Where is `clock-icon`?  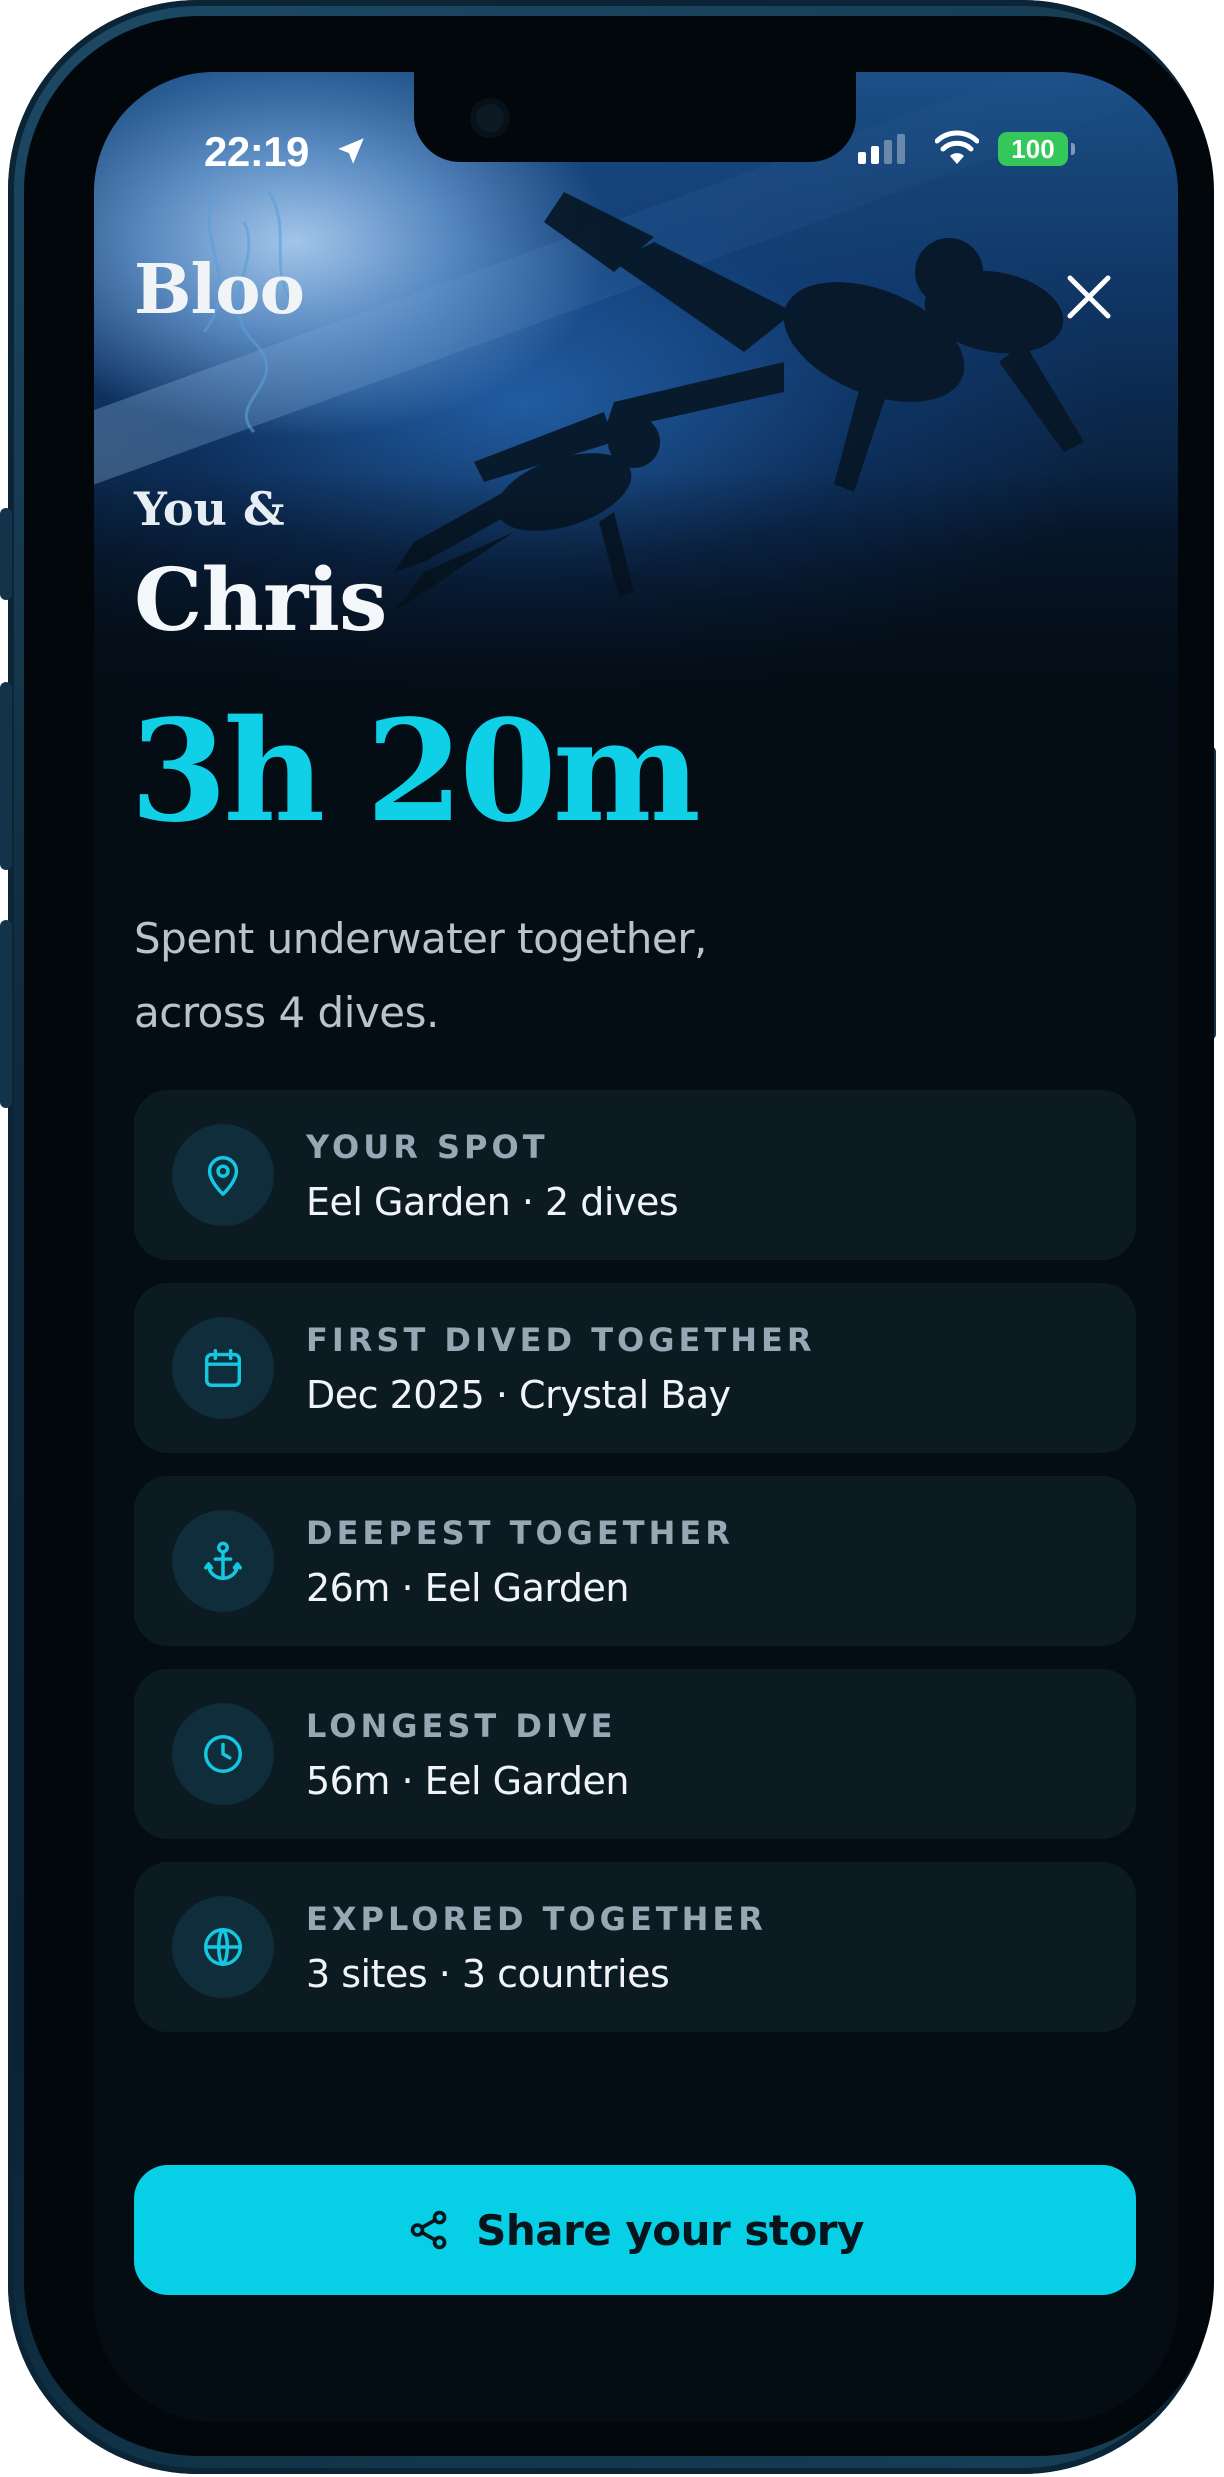
clock-icon is located at coordinates (223, 1754).